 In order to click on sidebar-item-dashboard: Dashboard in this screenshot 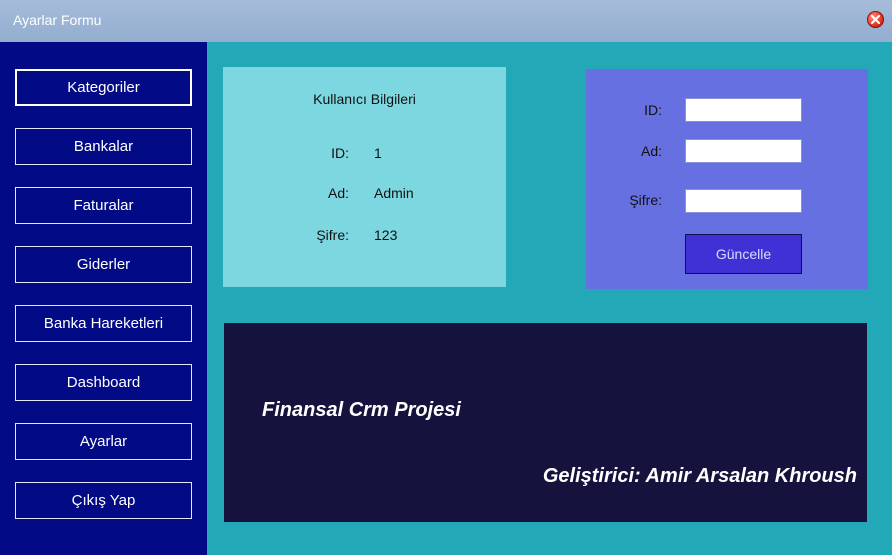, I will do `click(103, 382)`.